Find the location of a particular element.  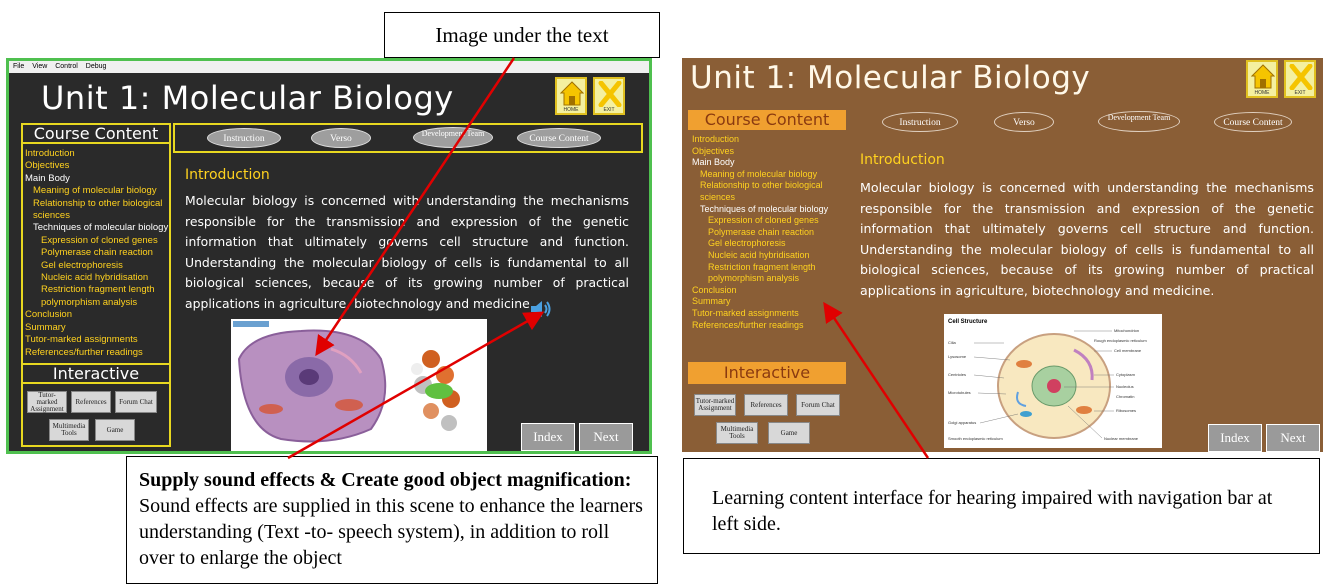

menu-view: View is located at coordinates (39, 66).